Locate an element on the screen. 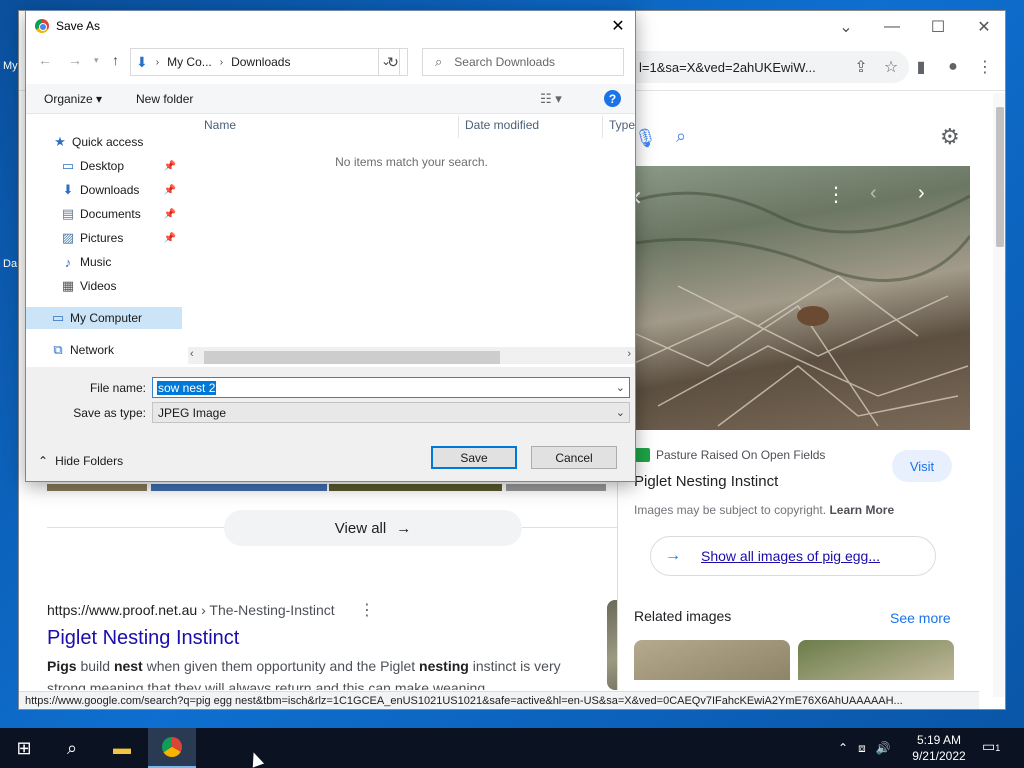  minimize-button: — is located at coordinates (892, 27).